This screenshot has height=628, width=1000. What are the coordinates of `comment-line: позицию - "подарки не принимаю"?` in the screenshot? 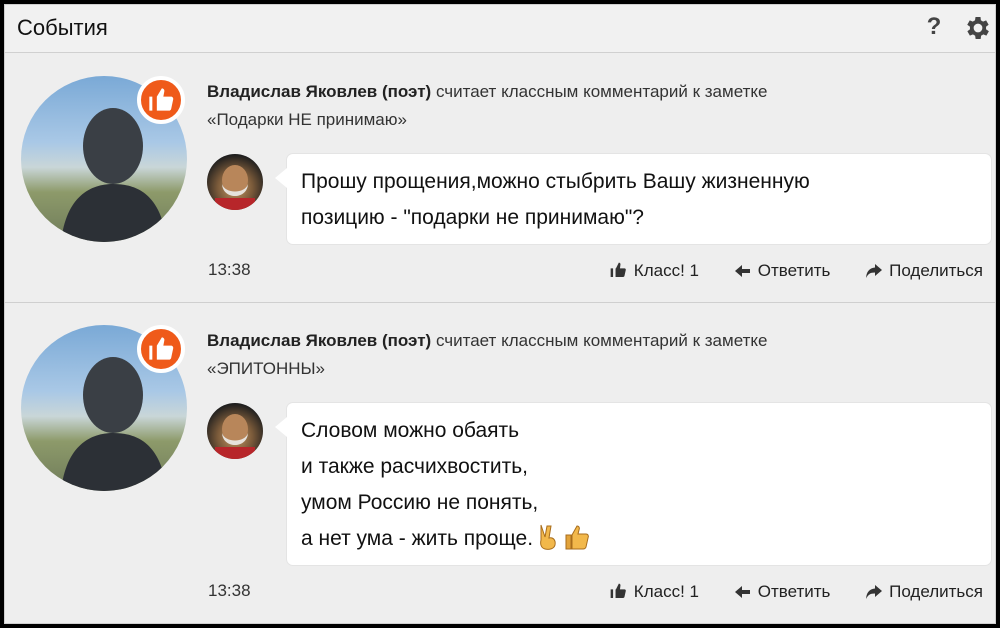 It's located at (472, 217).